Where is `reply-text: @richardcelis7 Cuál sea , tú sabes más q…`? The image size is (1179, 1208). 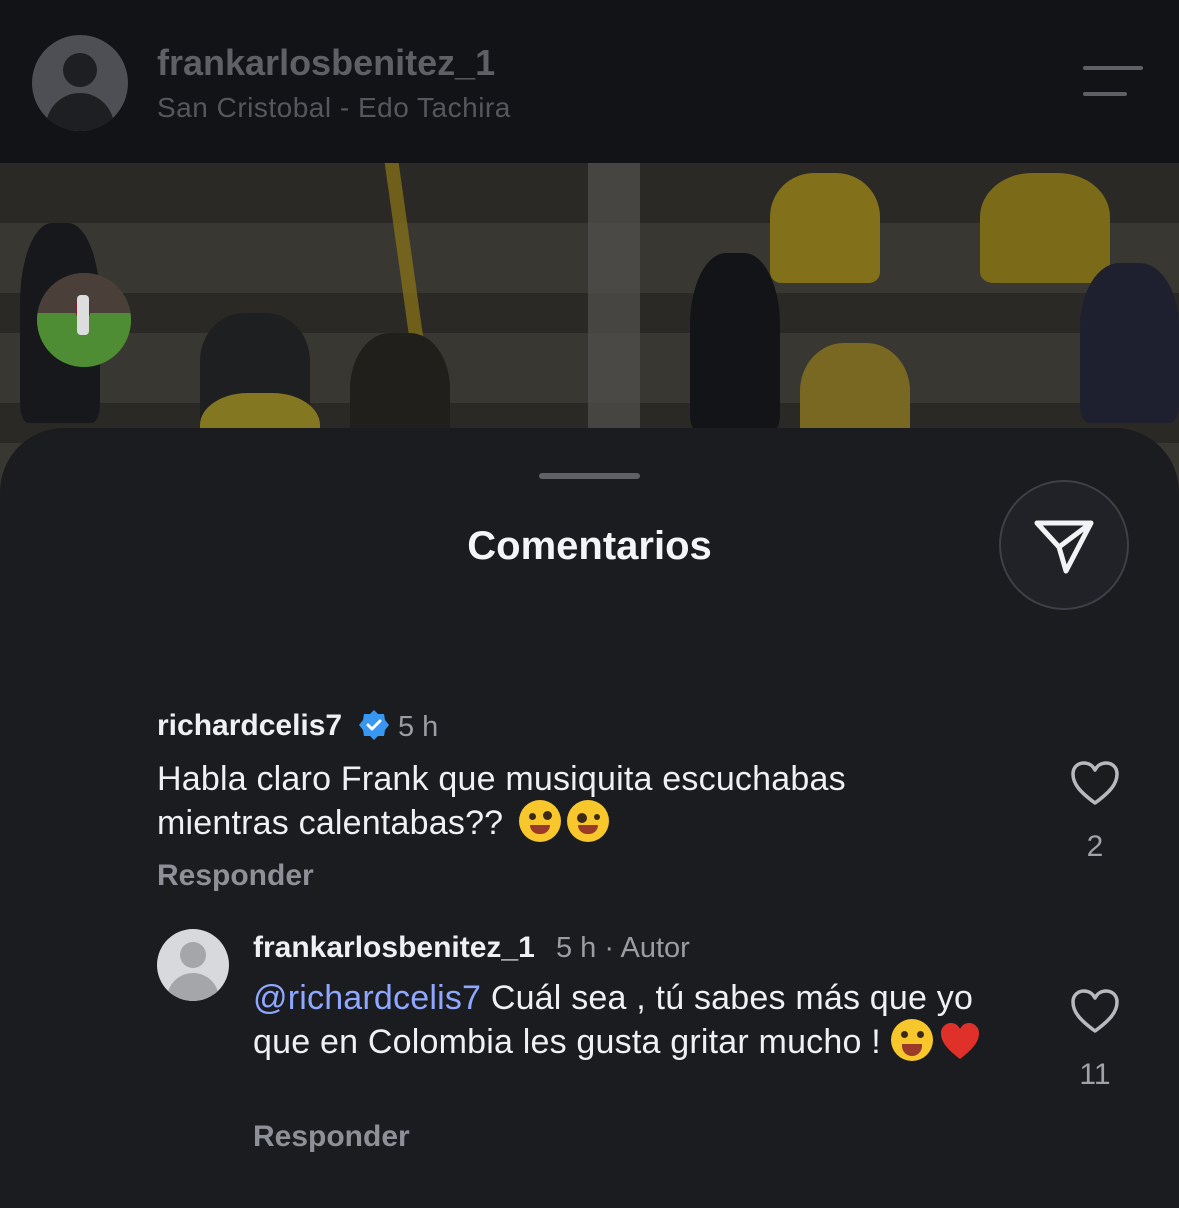
reply-text: @richardcelis7 Cuál sea , tú sabes más q… is located at coordinates (643, 1020).